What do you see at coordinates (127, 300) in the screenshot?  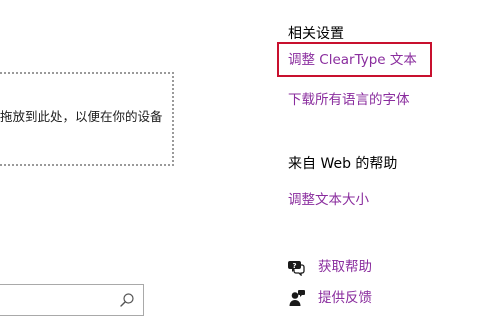 I see `search-icon` at bounding box center [127, 300].